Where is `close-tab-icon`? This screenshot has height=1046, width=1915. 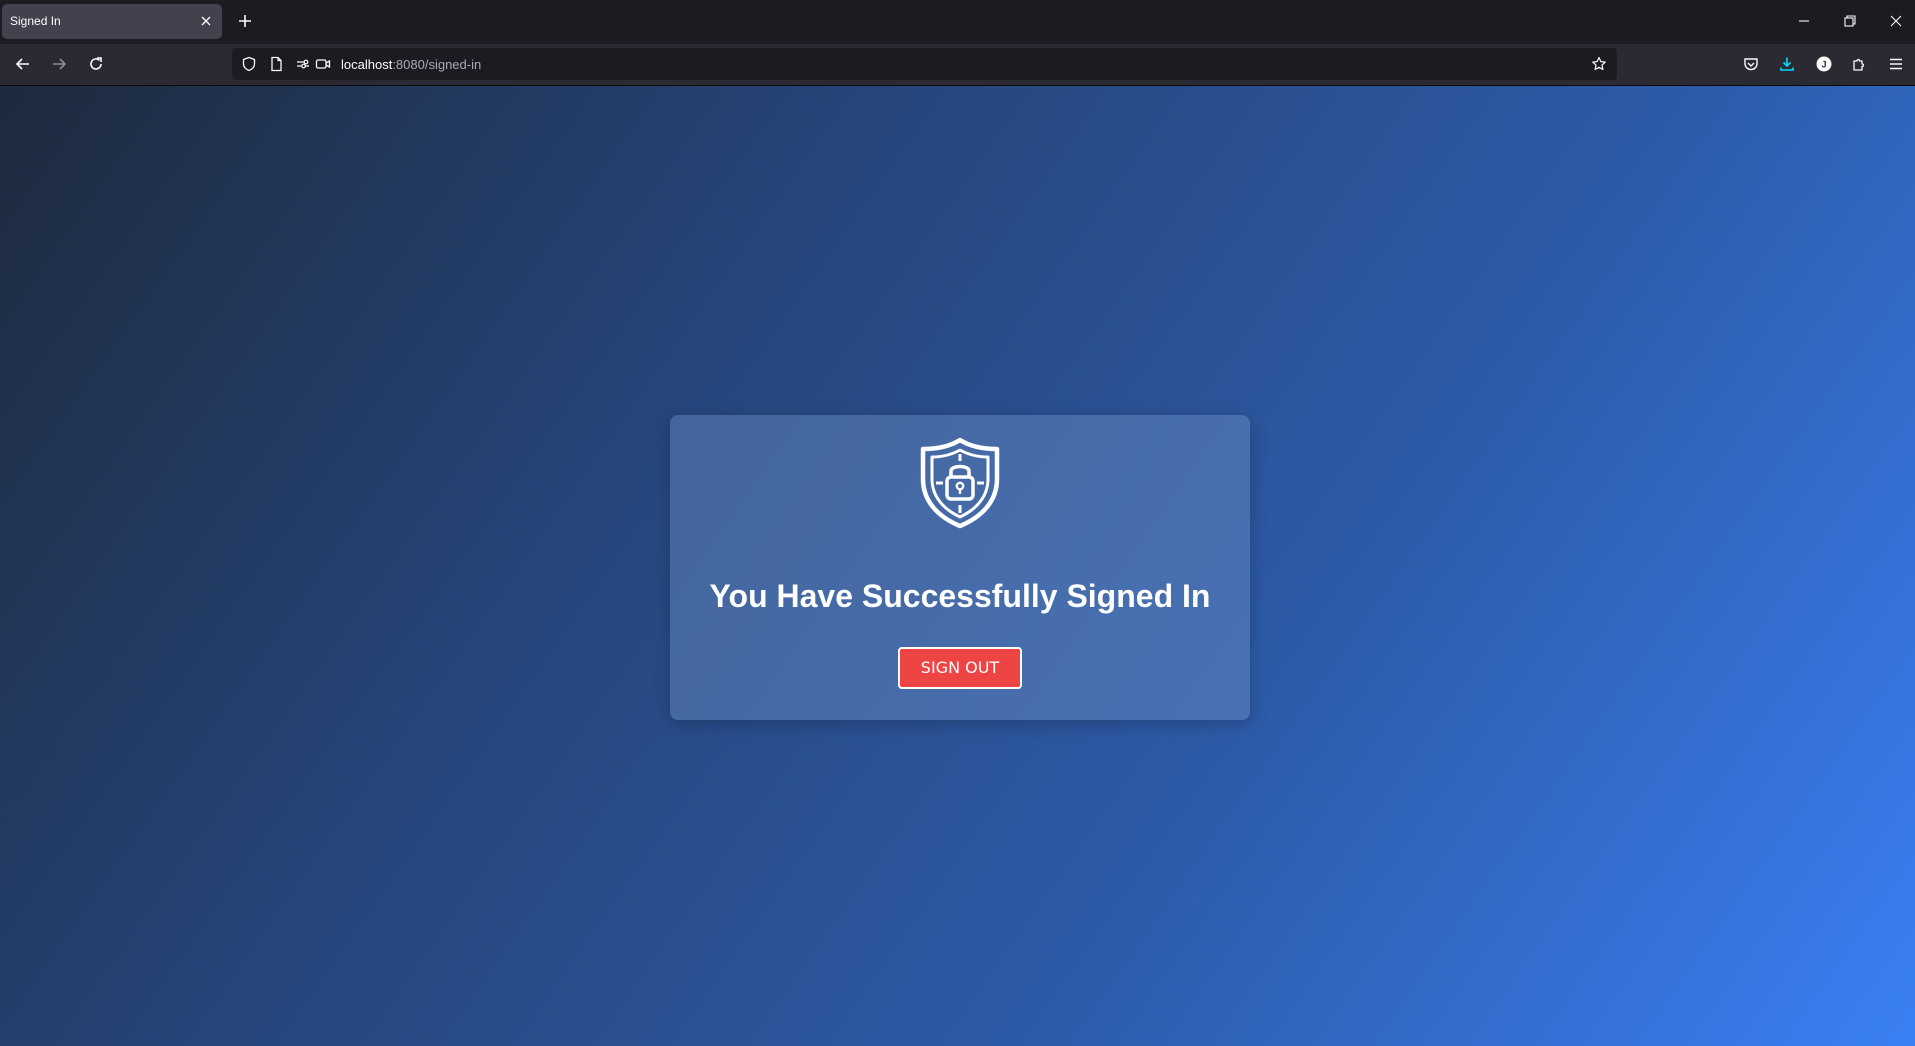
close-tab-icon is located at coordinates (206, 21).